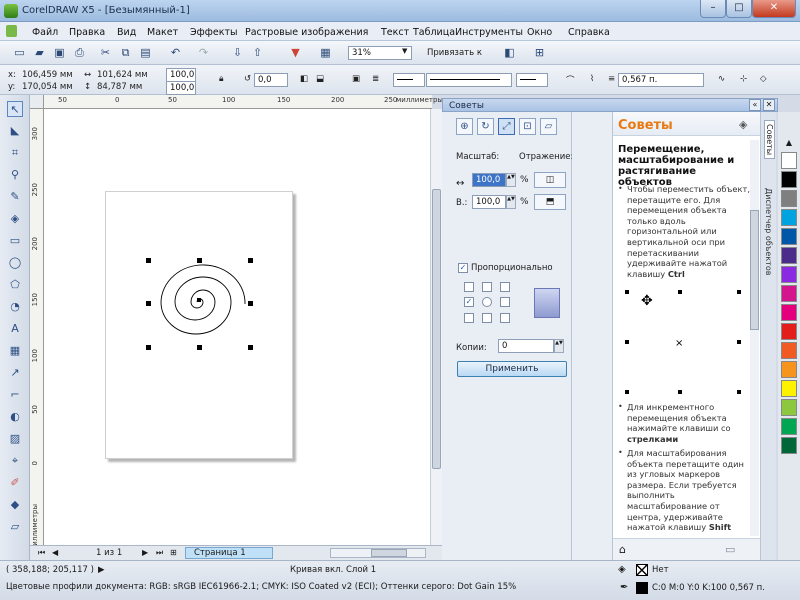 The width and height of the screenshot is (800, 600). I want to click on x-position: 106,459 мм, so click(47, 75).